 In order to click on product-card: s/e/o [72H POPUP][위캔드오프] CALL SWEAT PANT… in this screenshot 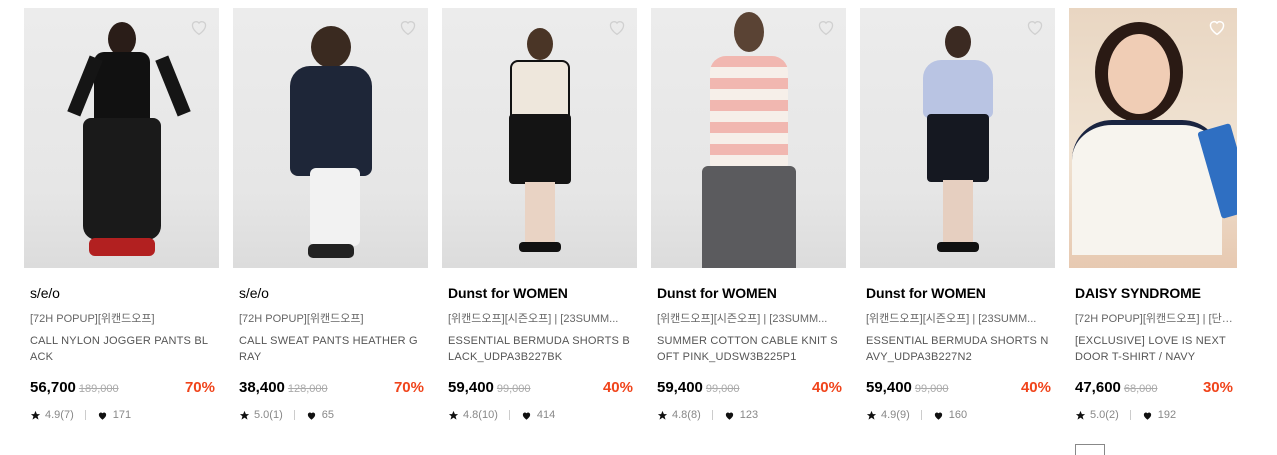, I will do `click(330, 214)`.